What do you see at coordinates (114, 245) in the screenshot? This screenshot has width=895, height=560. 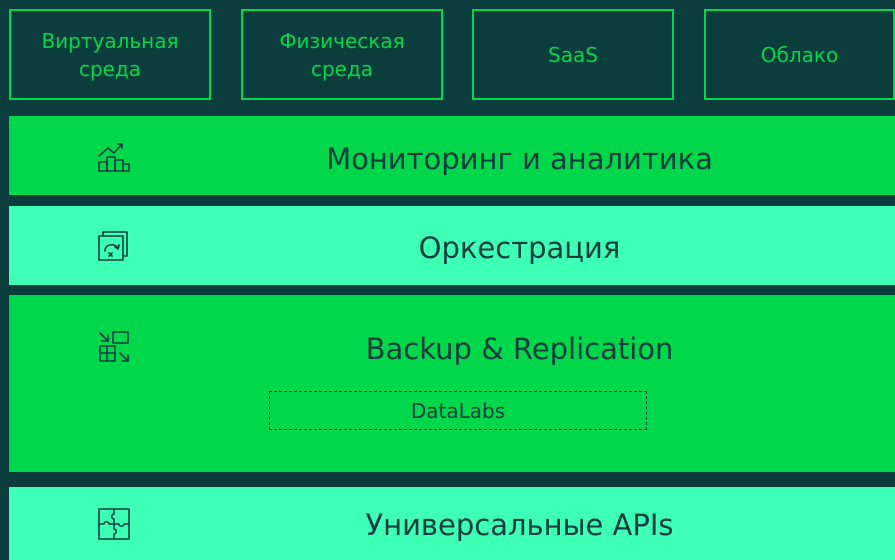 I see `orchestration-icon` at bounding box center [114, 245].